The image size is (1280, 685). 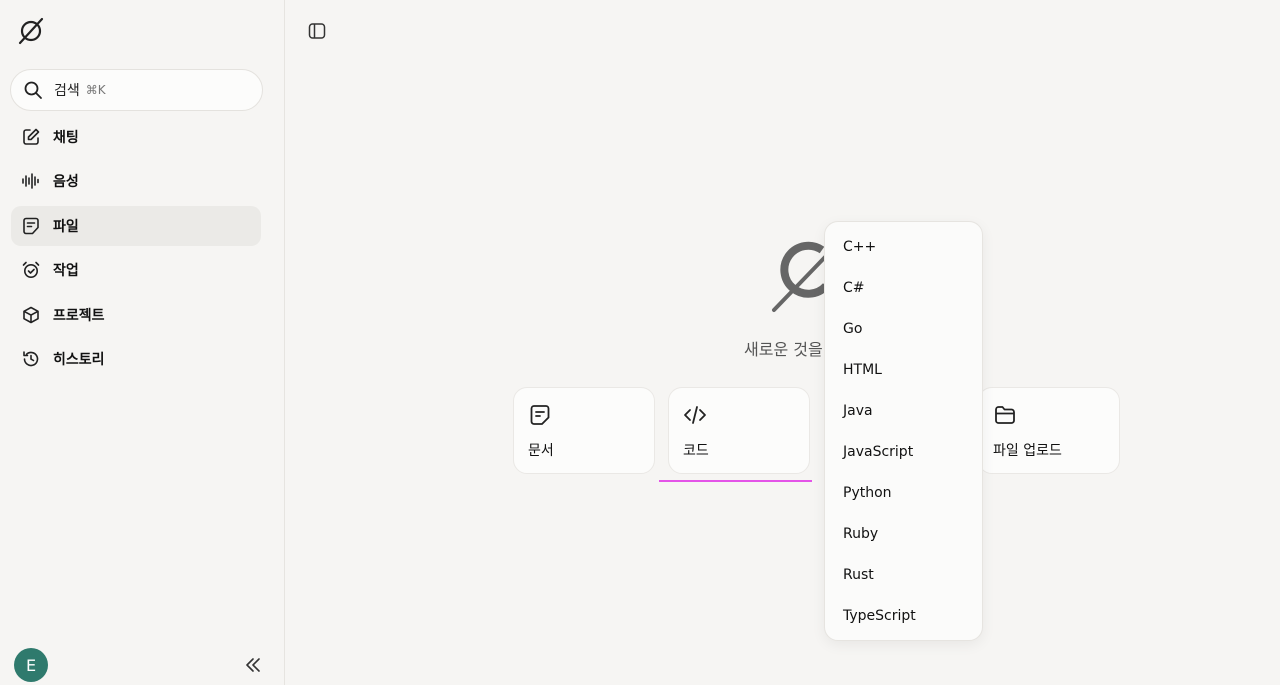 What do you see at coordinates (31, 665) in the screenshot?
I see `avatar: E` at bounding box center [31, 665].